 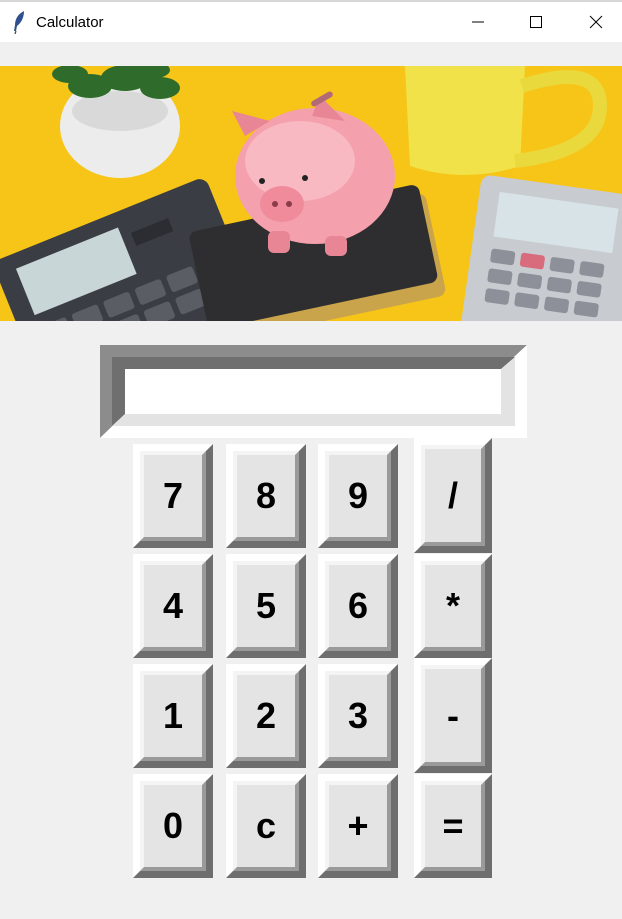 I want to click on key-6-label: 6, so click(x=358, y=605).